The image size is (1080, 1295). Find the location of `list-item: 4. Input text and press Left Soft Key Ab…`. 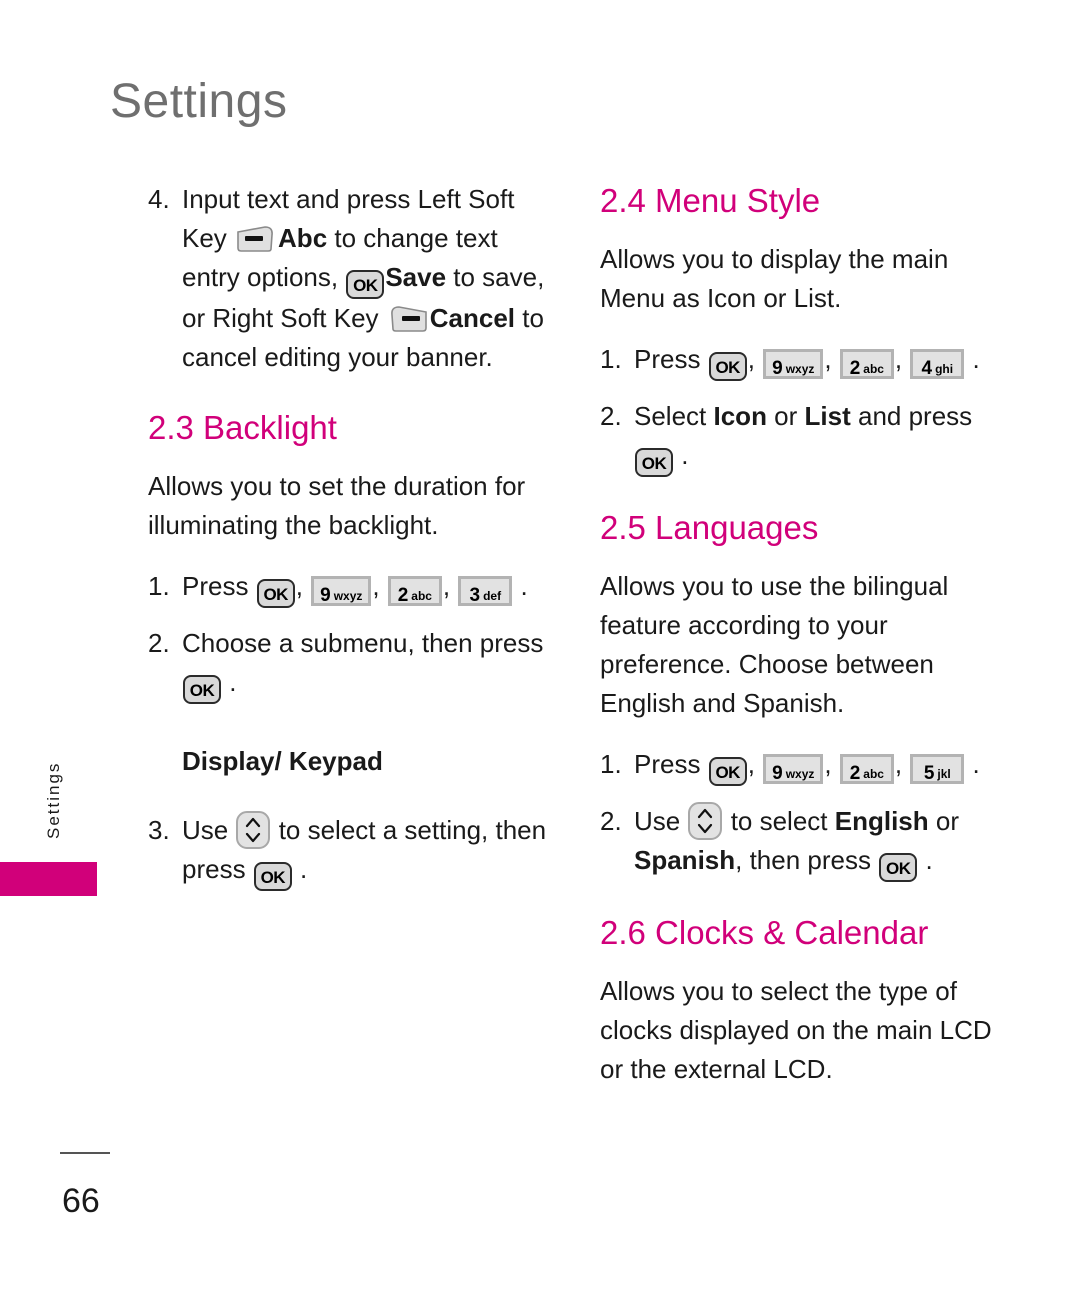

list-item: 4. Input text and press Left Soft Key Ab… is located at coordinates (354, 278).